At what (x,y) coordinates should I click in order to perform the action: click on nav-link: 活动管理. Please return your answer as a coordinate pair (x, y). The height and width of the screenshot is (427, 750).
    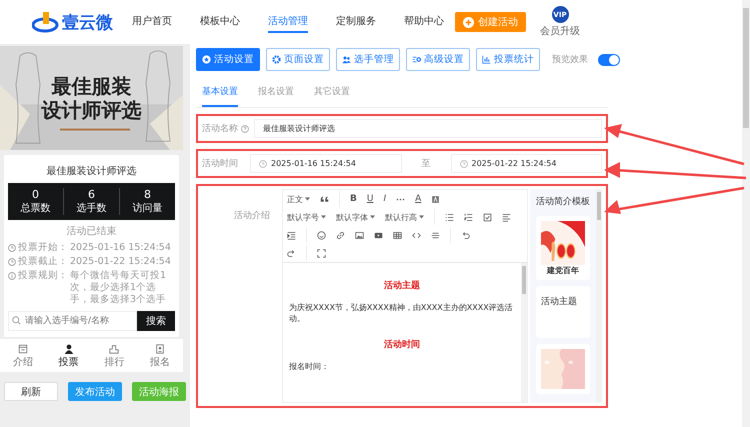
    Looking at the image, I should click on (288, 22).